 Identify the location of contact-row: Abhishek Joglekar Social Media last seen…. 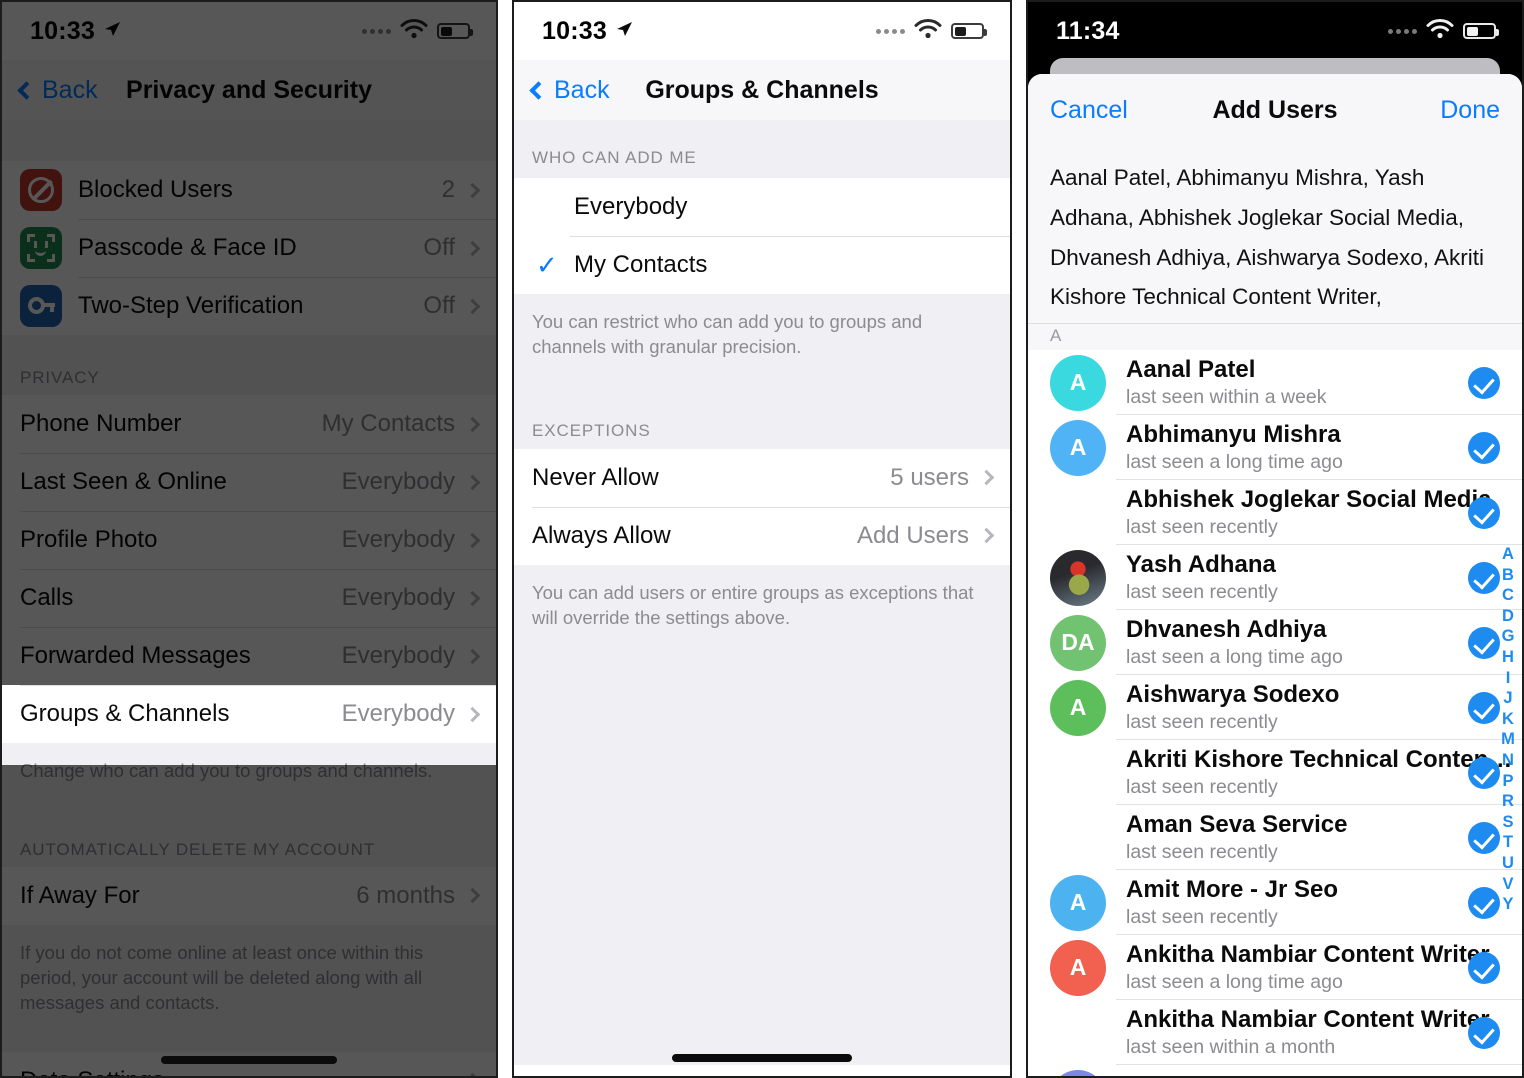
(1275, 513).